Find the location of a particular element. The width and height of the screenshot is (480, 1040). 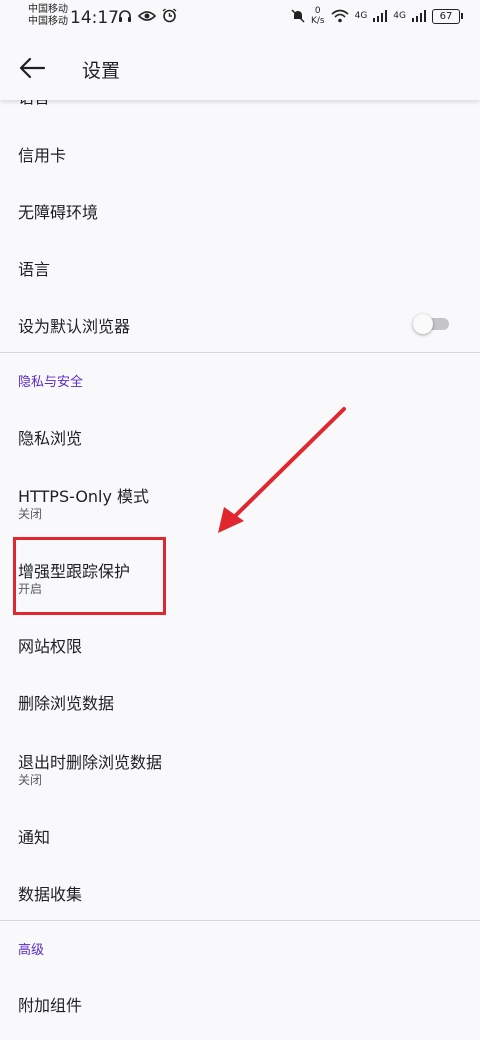

setting-credit-card: 信用卡 is located at coordinates (240, 153).